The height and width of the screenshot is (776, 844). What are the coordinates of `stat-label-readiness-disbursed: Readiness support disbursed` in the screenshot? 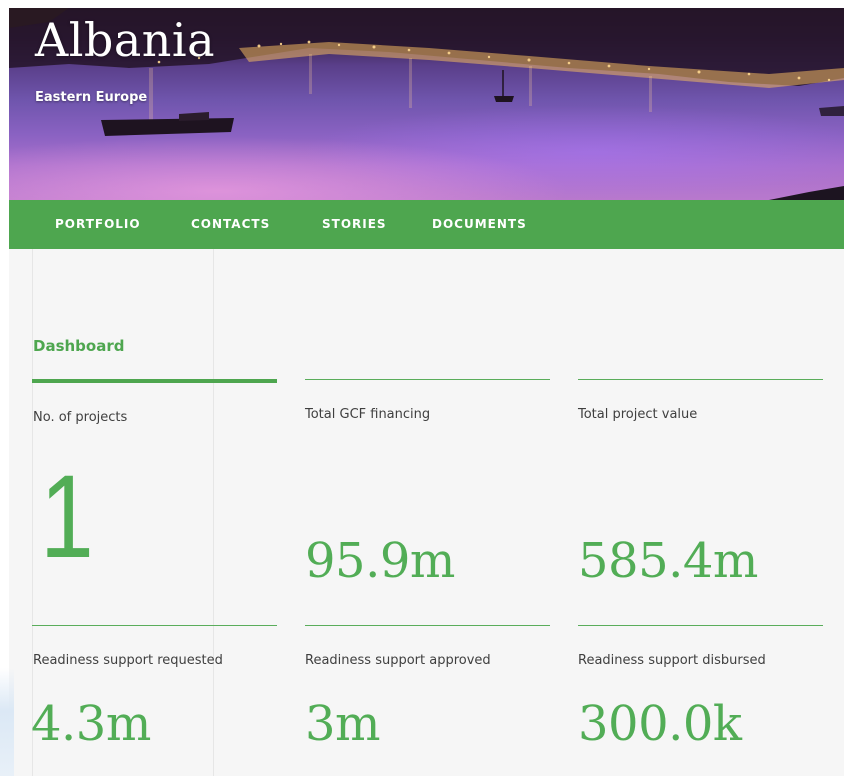 It's located at (672, 660).